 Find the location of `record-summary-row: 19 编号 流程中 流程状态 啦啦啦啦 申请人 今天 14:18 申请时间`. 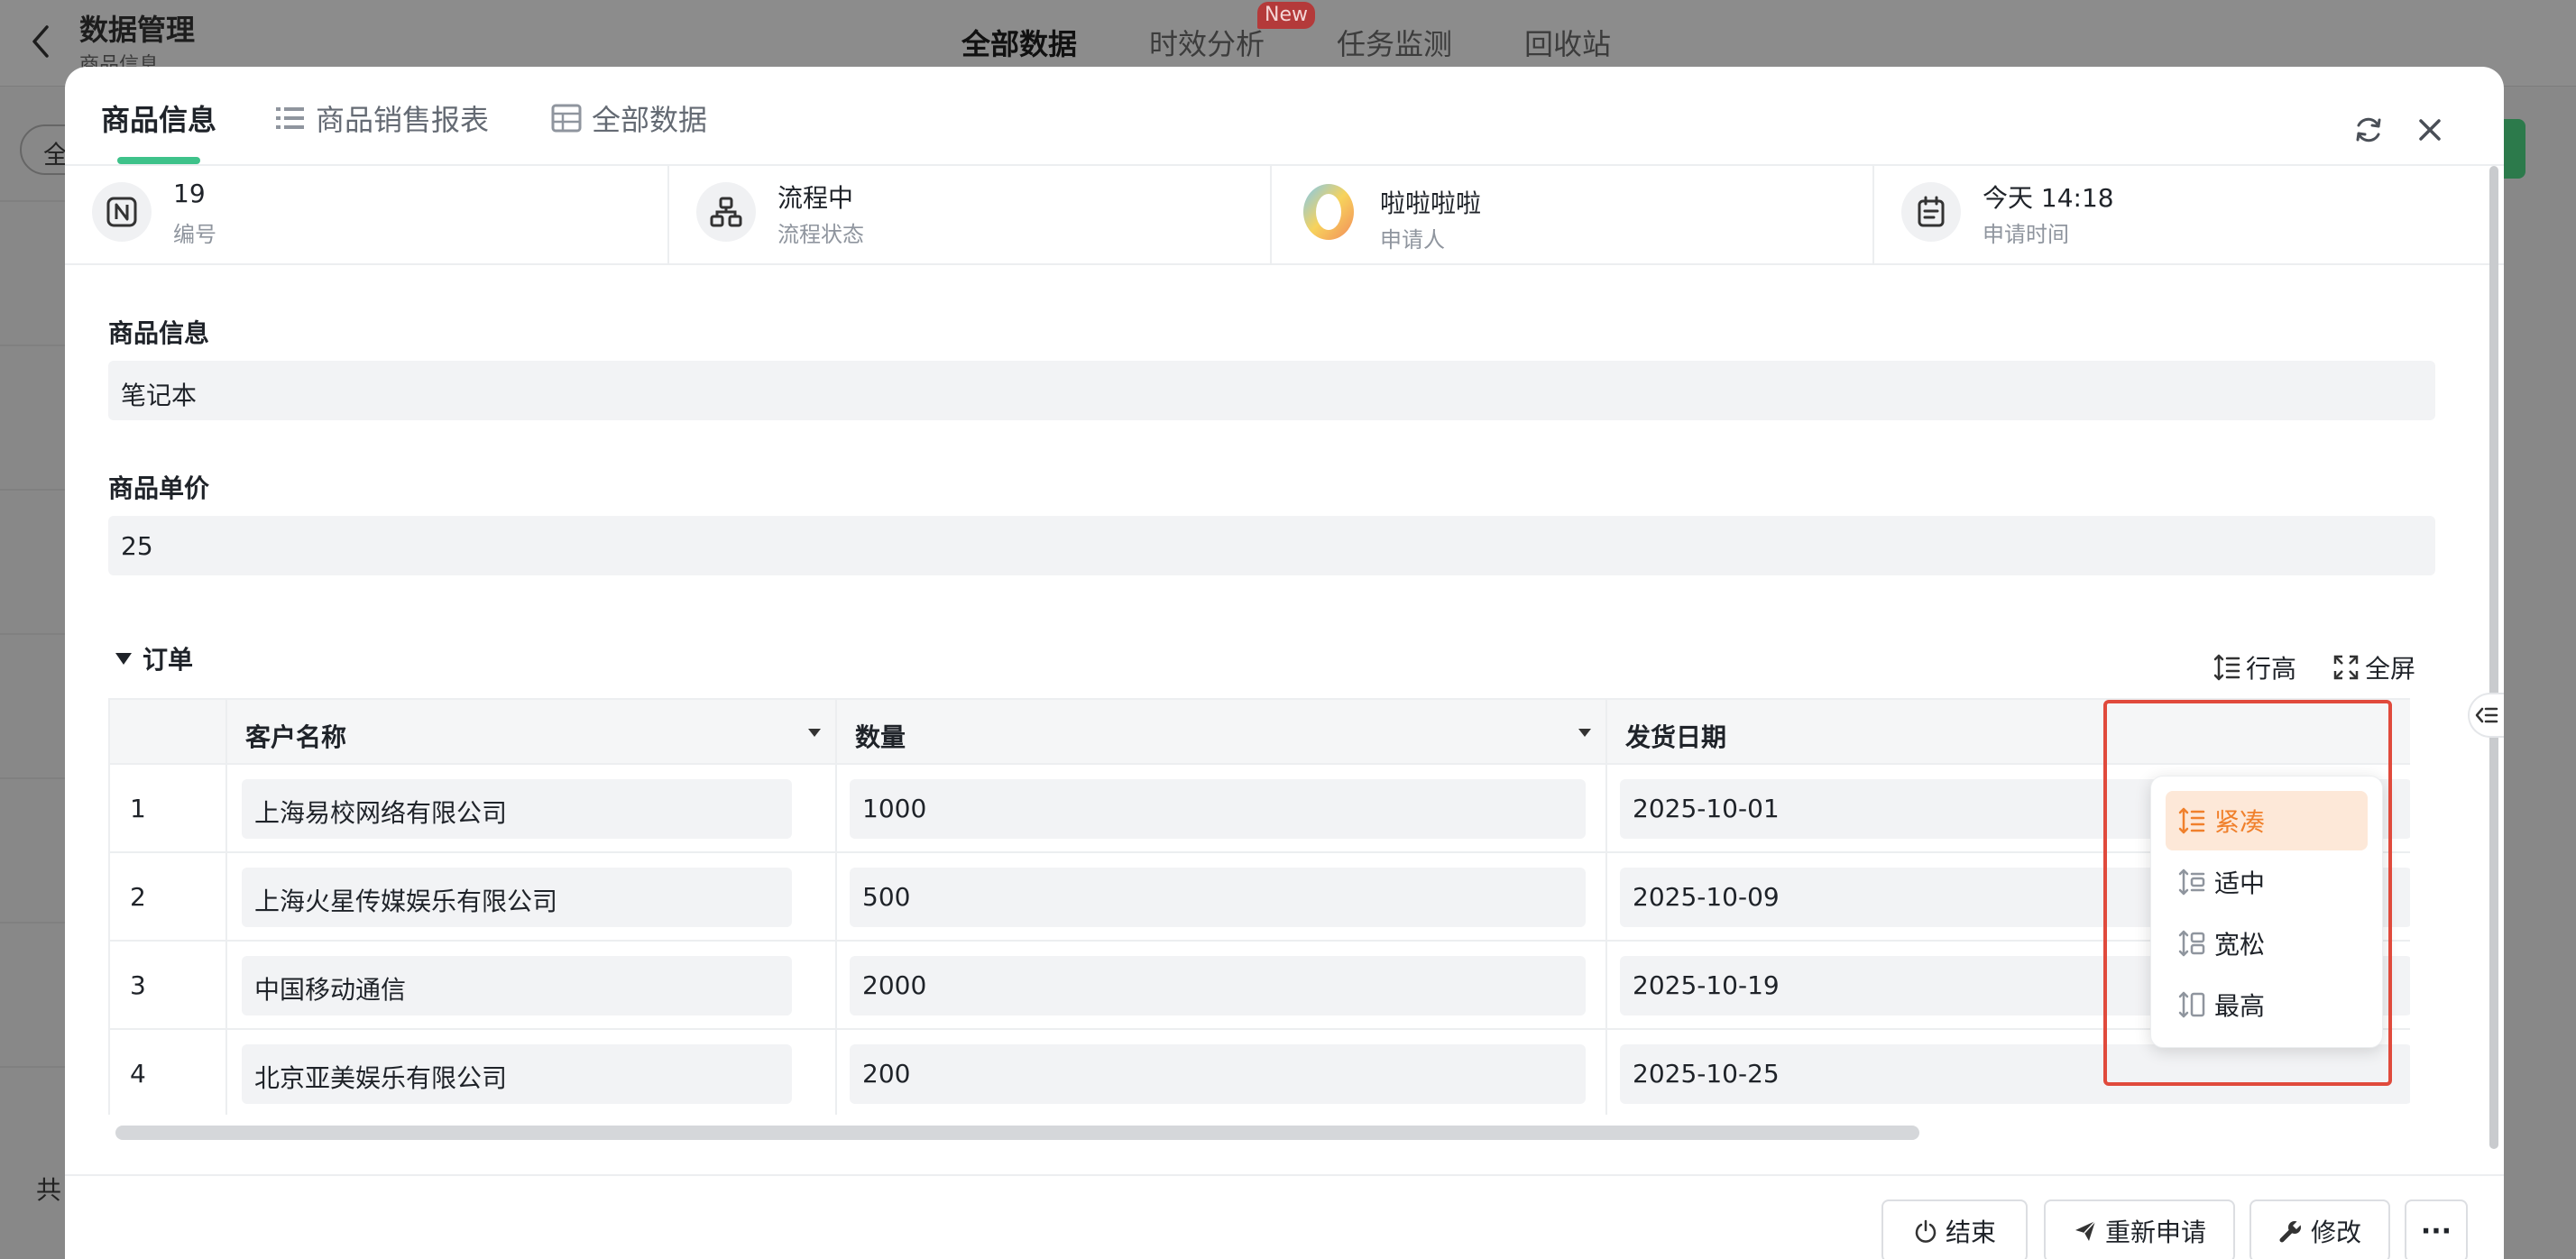

record-summary-row: 19 编号 流程中 流程状态 啦啦啦啦 申请人 今天 14:18 申请时间 is located at coordinates (1284, 215).